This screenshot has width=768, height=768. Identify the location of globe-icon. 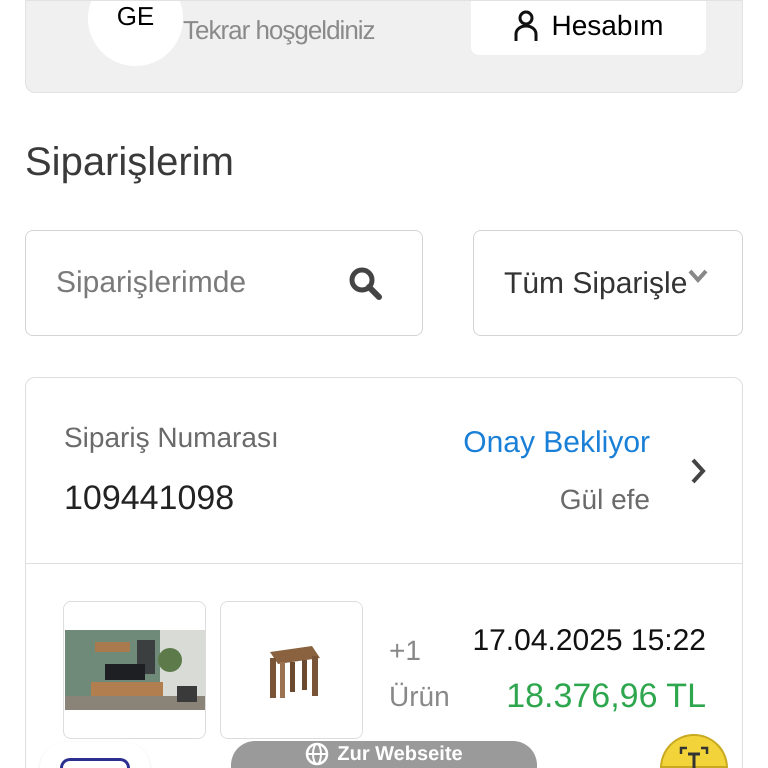
(317, 754).